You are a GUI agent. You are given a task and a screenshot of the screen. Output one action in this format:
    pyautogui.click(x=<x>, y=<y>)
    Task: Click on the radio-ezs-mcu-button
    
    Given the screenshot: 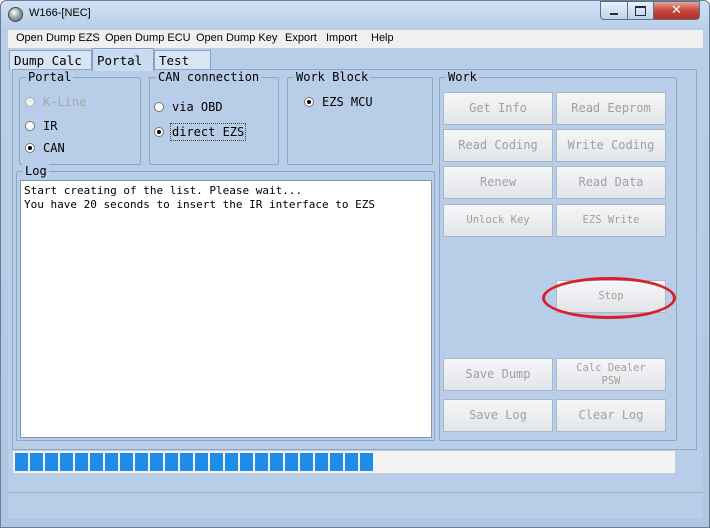 What is the action you would take?
    pyautogui.click(x=309, y=102)
    